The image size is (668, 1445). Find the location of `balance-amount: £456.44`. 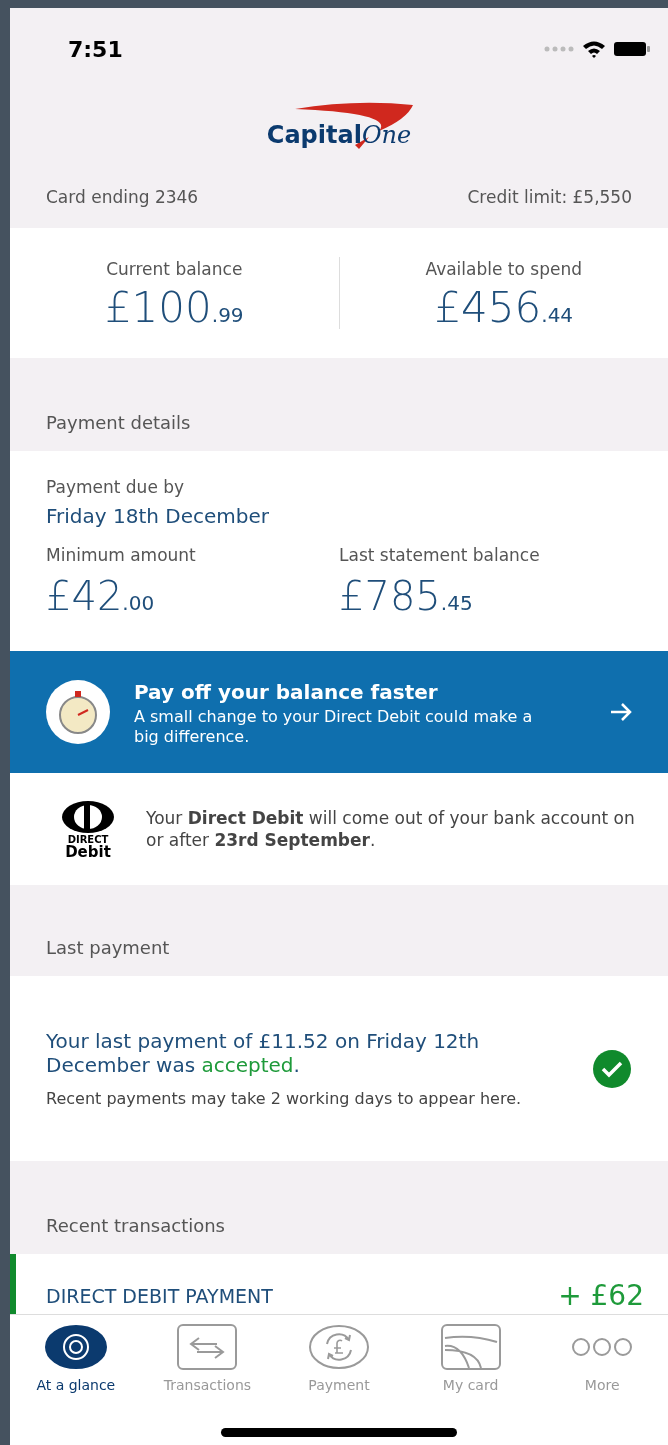

balance-amount: £456.44 is located at coordinates (504, 307).